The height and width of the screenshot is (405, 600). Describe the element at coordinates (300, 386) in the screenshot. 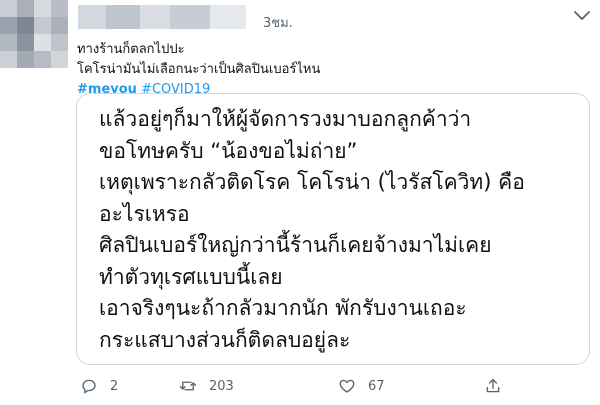

I see `action-bar: 2 203 67` at that location.